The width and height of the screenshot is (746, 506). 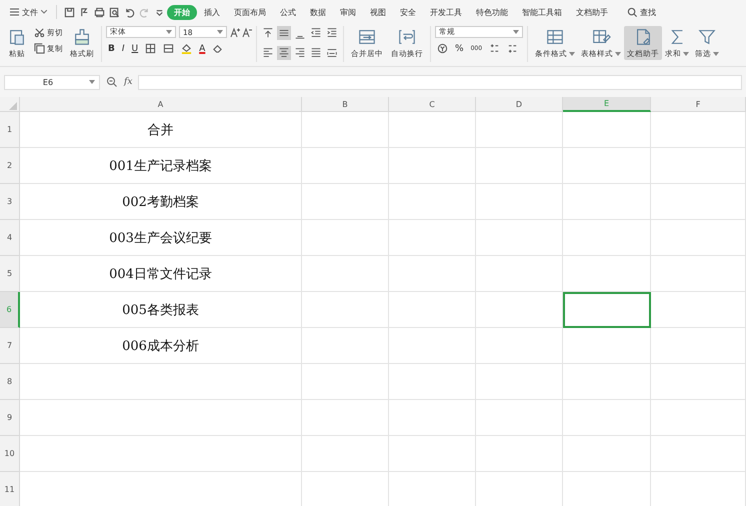 What do you see at coordinates (707, 37) in the screenshot?
I see `filter-icon` at bounding box center [707, 37].